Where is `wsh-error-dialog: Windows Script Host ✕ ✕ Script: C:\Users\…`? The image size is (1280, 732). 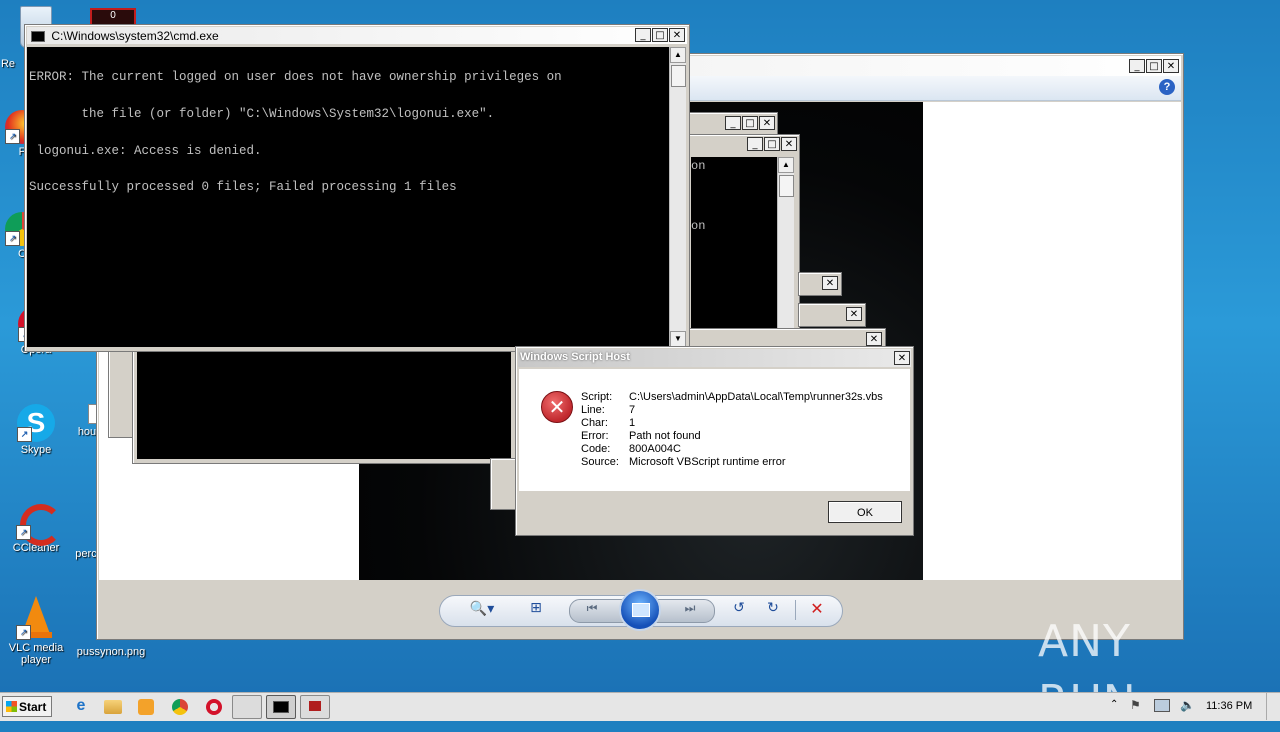 wsh-error-dialog: Windows Script Host ✕ ✕ Script: C:\Users\… is located at coordinates (714, 441).